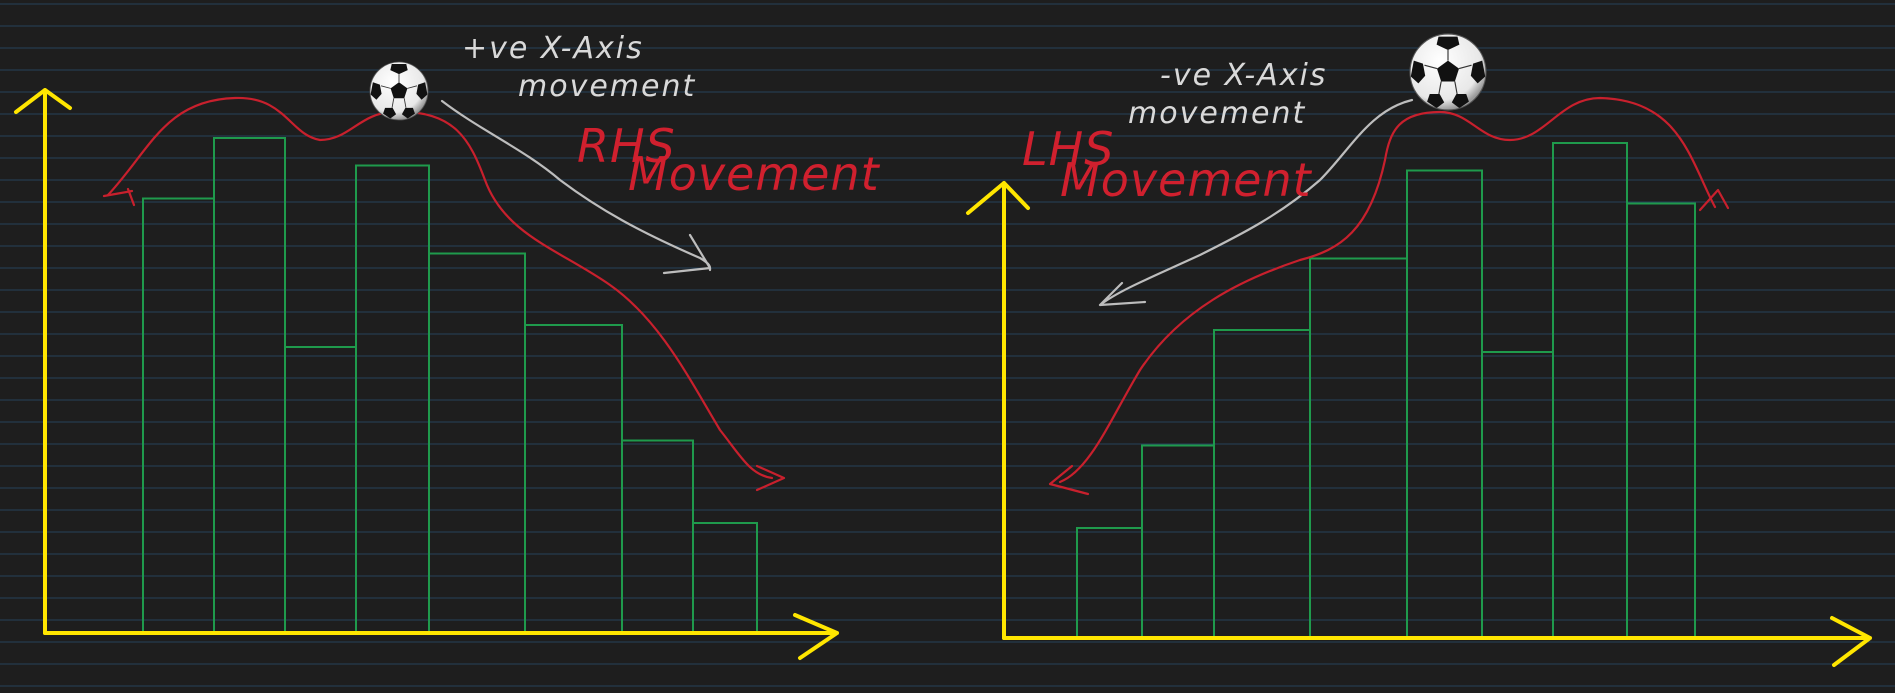 The height and width of the screenshot is (693, 1895). Describe the element at coordinates (553, 48) in the screenshot. I see `left-annotation-line1: +ve X-Axis` at that location.